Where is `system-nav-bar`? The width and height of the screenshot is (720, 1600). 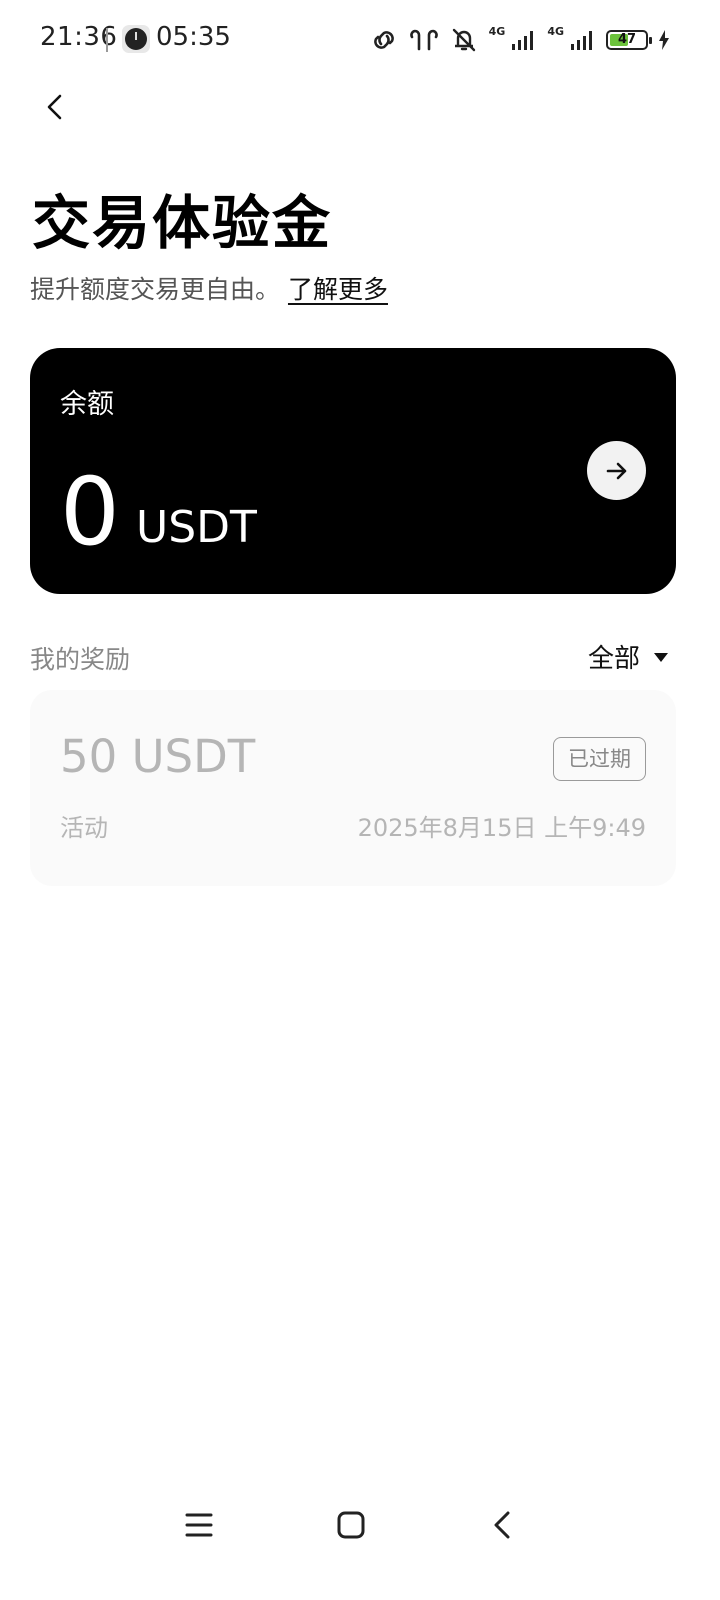 system-nav-bar is located at coordinates (360, 1525).